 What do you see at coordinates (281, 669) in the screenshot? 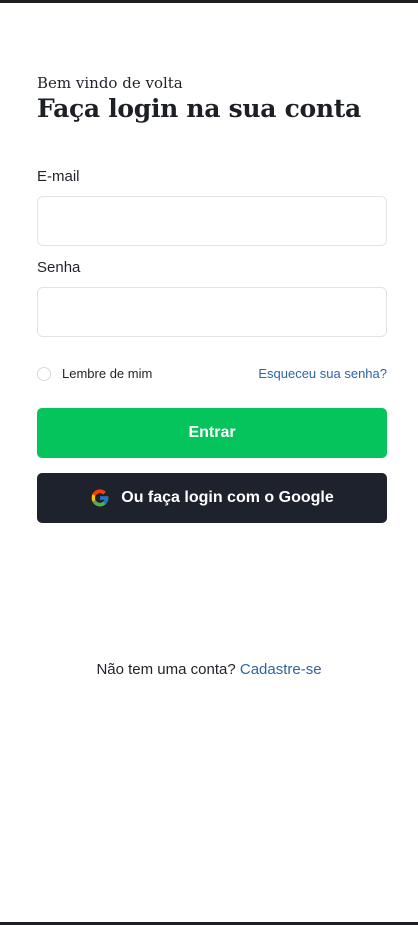
I see `signup-link: Cadastre-se` at bounding box center [281, 669].